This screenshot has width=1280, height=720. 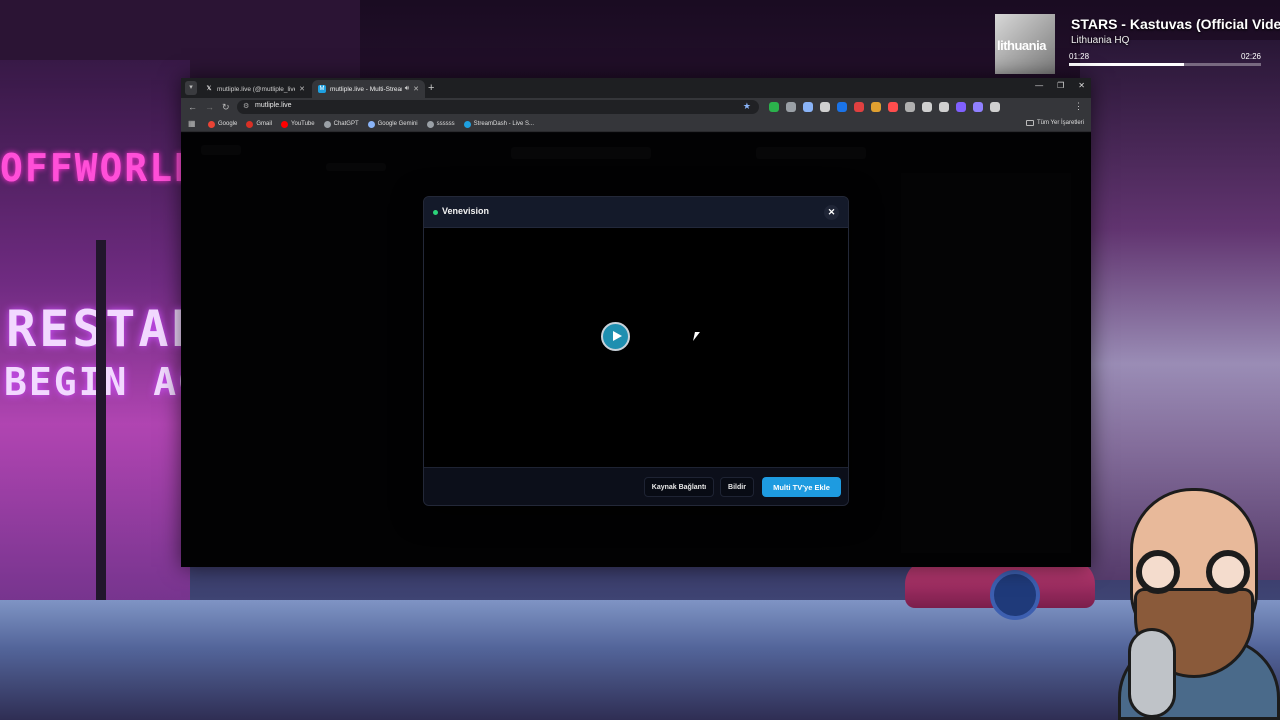 I want to click on minimize-button: —, so click(x=1039, y=85).